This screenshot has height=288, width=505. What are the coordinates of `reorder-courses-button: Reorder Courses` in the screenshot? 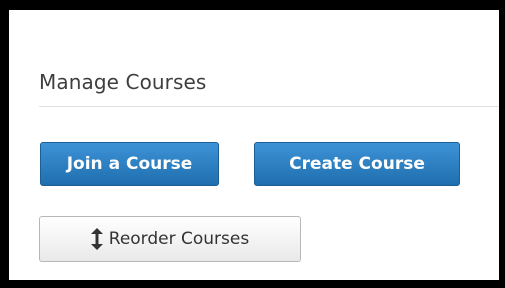 It's located at (170, 239).